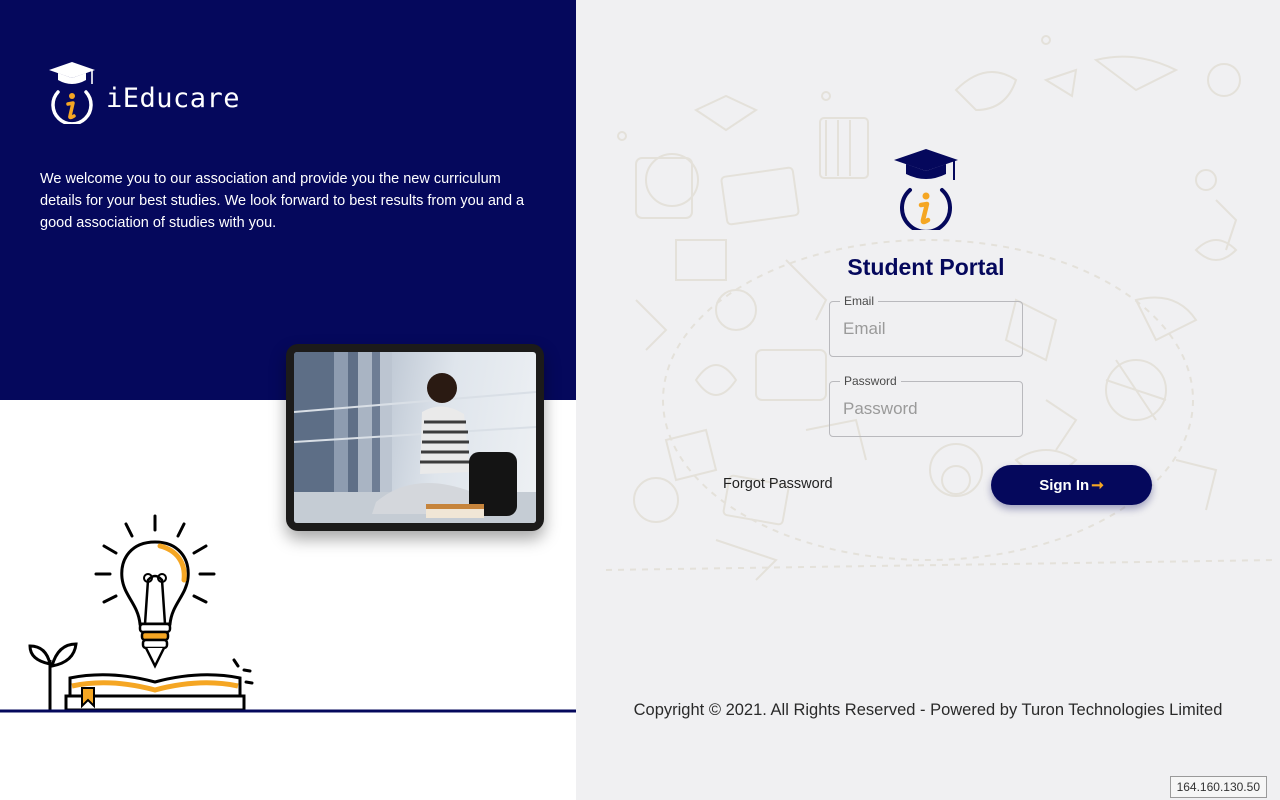 The width and height of the screenshot is (1280, 800). What do you see at coordinates (926, 329) in the screenshot?
I see `email-input` at bounding box center [926, 329].